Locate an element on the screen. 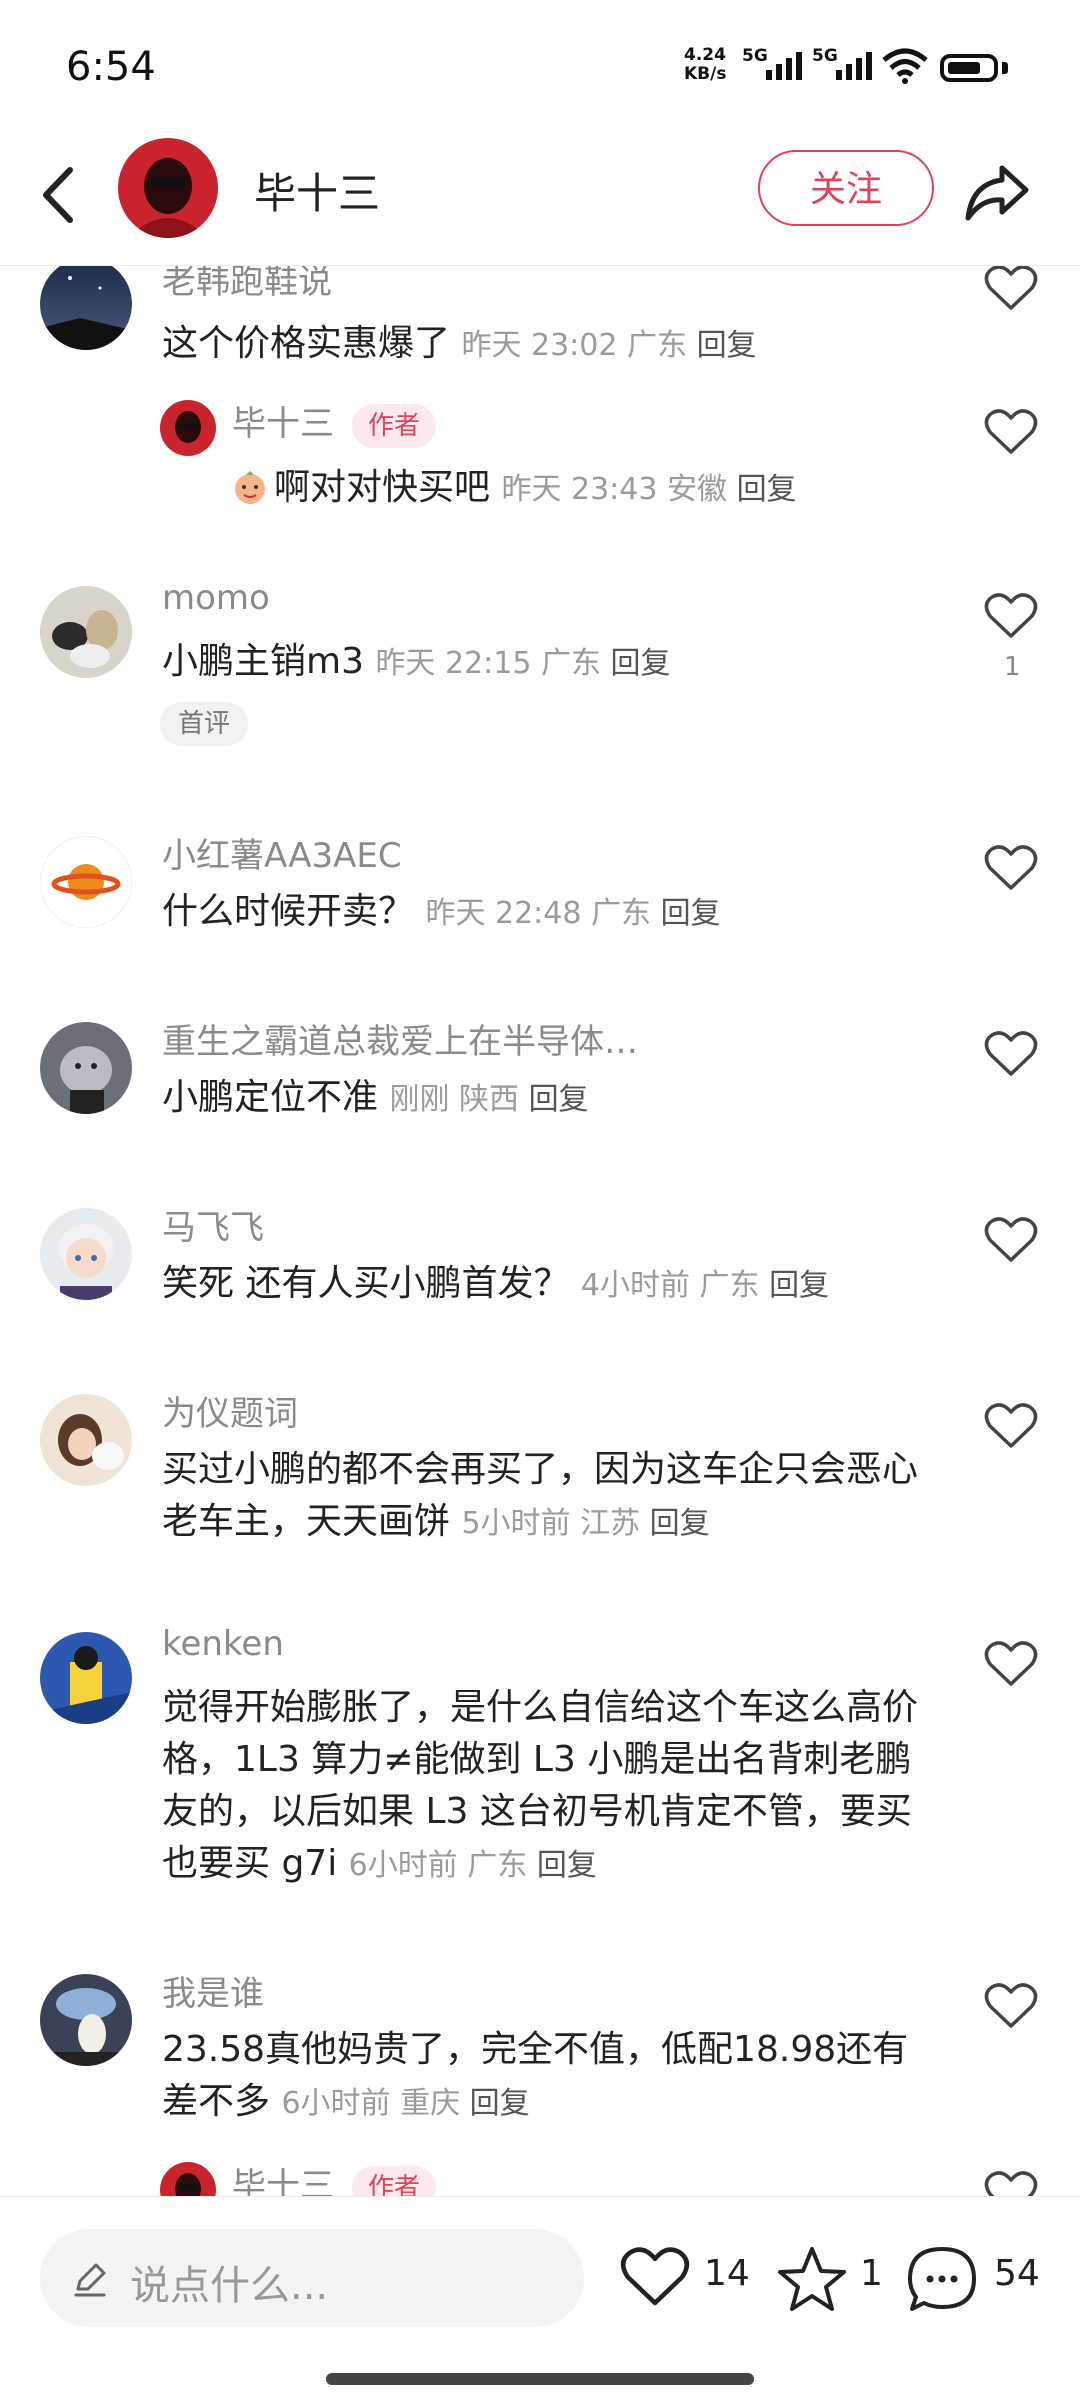 Image resolution: width=1080 pixels, height=2401 pixels. comment-username: 小红薯AA3AEC is located at coordinates (282, 852).